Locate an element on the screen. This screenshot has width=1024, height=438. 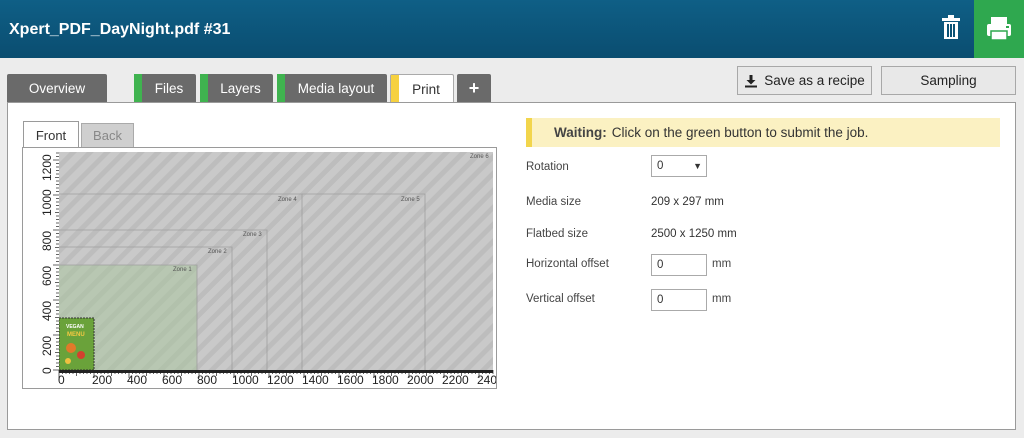
x-tick-label: 1600 is located at coordinates (350, 380).